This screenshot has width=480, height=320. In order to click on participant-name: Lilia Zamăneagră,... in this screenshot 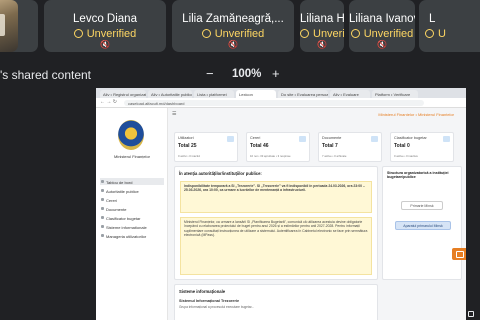, I will do `click(233, 19)`.